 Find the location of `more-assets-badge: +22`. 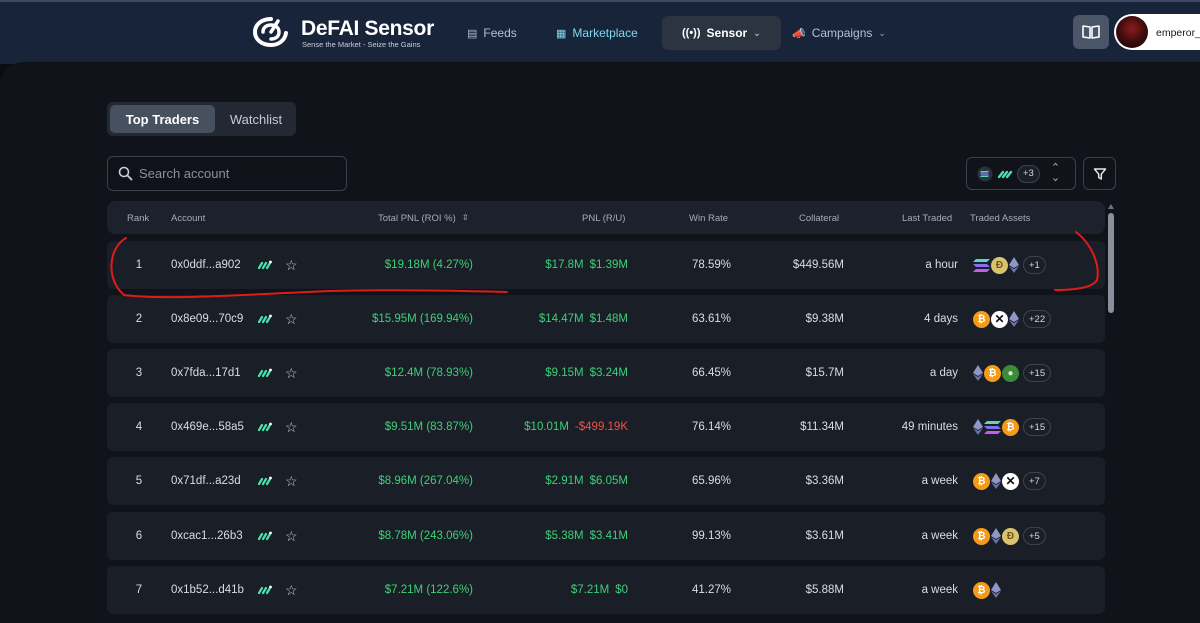

more-assets-badge: +22 is located at coordinates (1037, 319).